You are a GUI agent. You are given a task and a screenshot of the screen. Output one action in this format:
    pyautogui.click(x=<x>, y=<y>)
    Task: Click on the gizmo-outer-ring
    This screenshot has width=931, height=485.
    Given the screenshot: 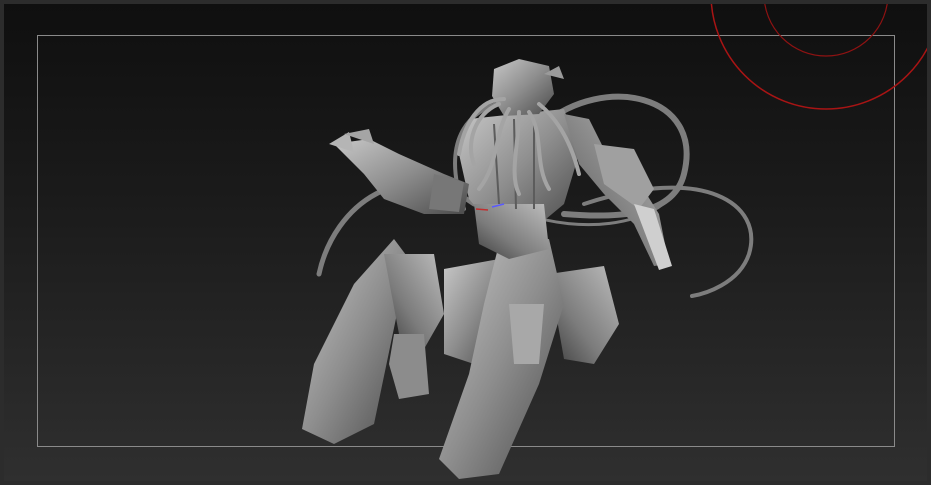 What is the action you would take?
    pyautogui.click(x=820, y=57)
    